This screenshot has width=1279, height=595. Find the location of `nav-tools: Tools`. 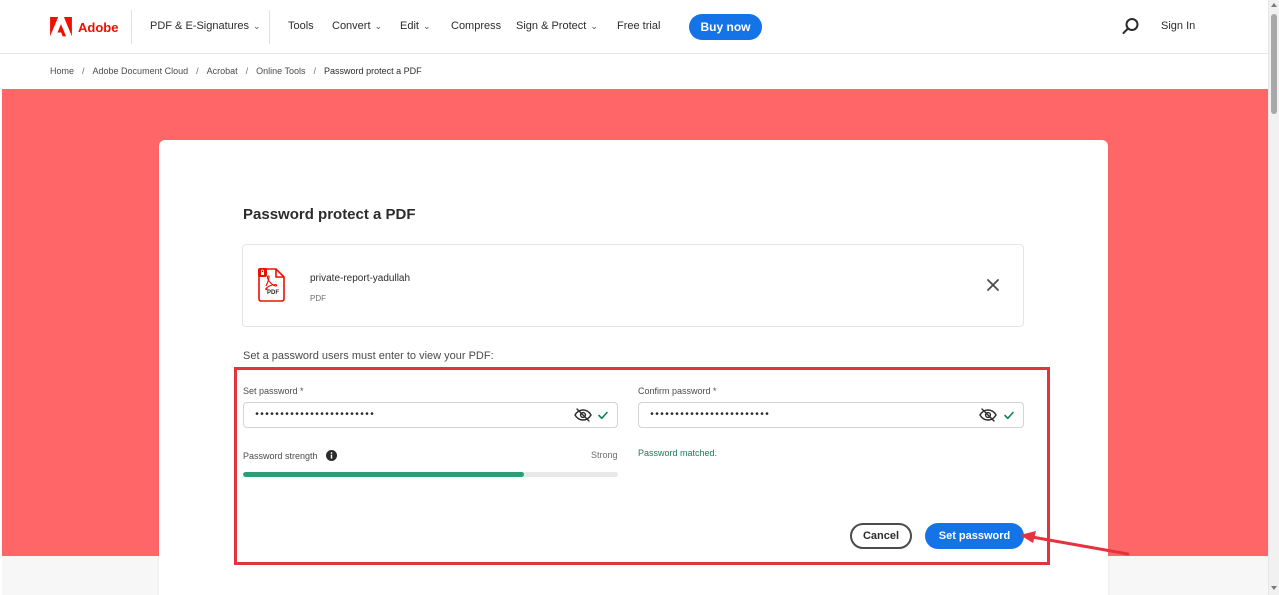

nav-tools: Tools is located at coordinates (301, 26).